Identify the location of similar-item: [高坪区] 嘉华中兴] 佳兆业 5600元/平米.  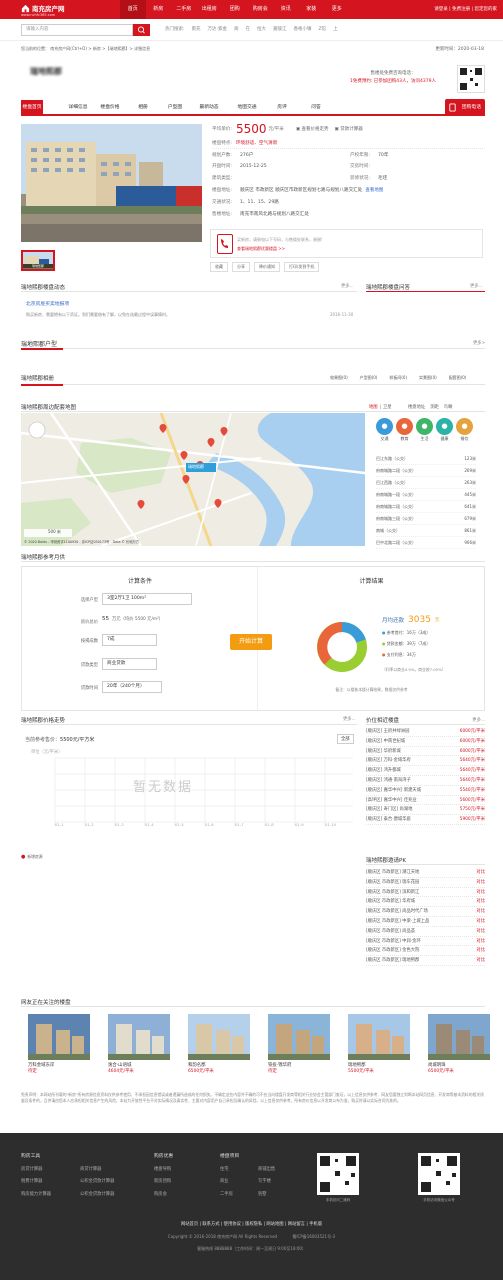
(425, 801).